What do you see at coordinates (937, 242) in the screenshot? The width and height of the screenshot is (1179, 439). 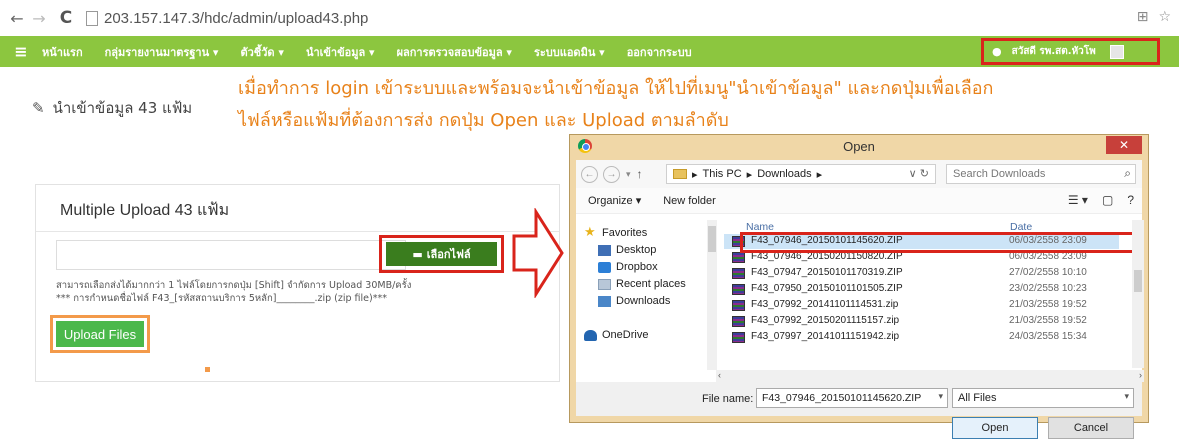 I see `selected-file-highlight` at bounding box center [937, 242].